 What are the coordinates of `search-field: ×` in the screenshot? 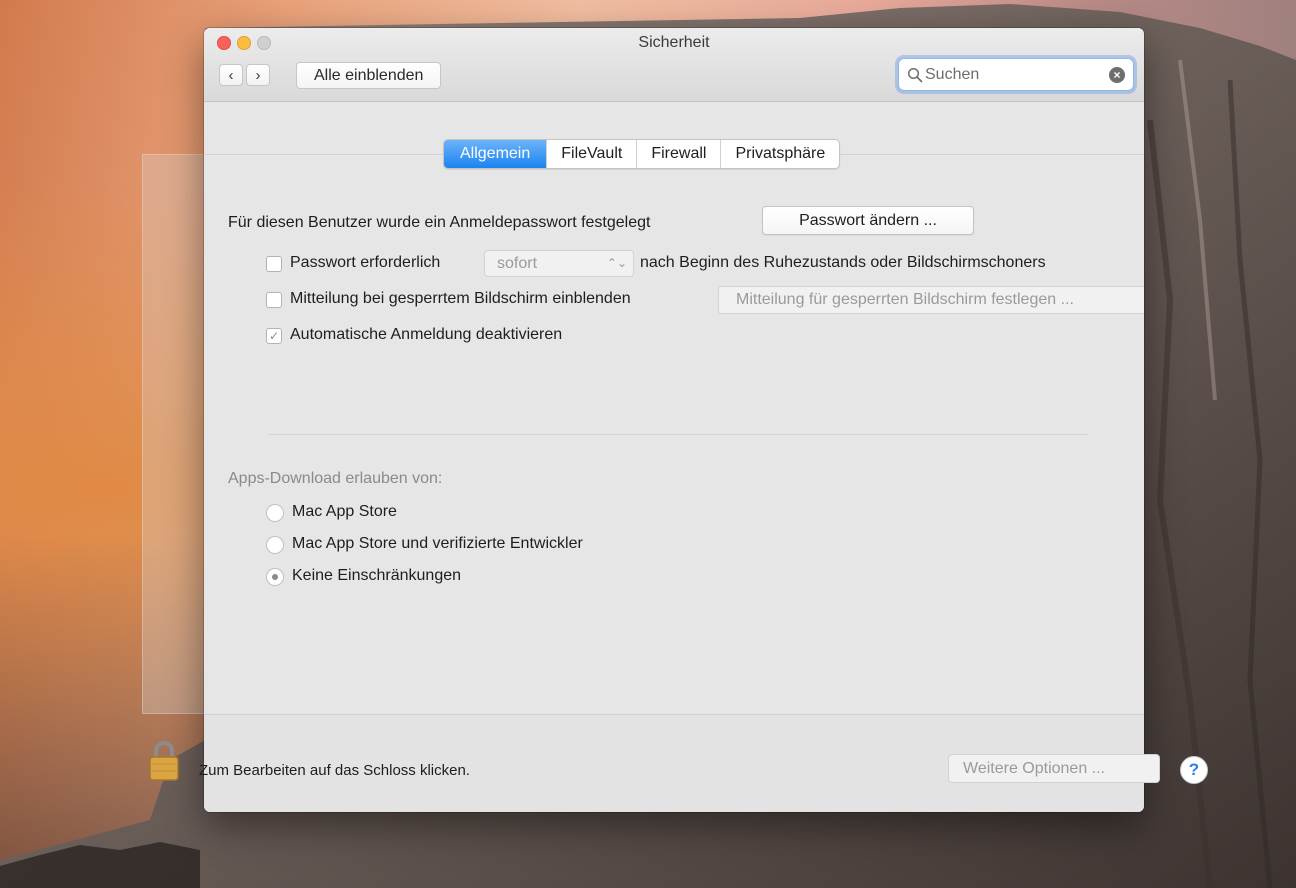 It's located at (1016, 74).